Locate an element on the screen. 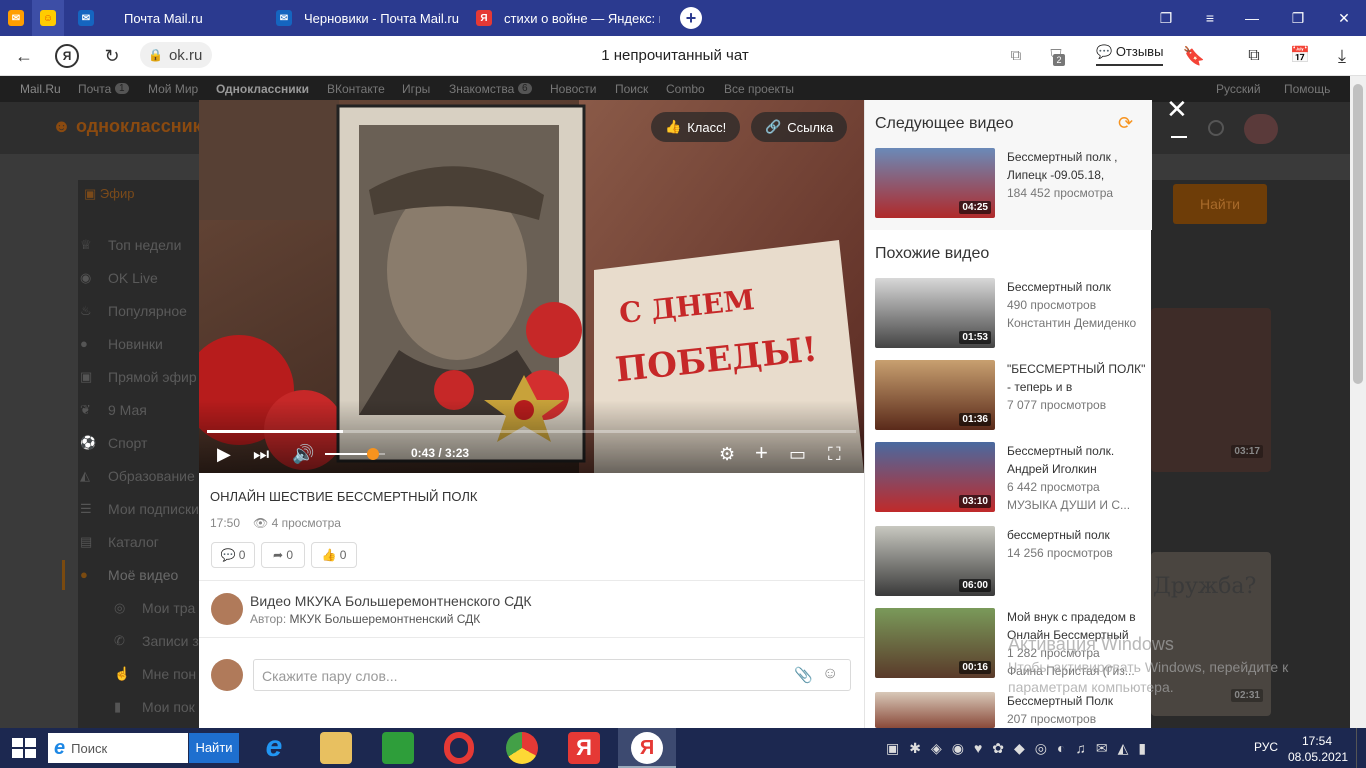  tray-icons: ▣✱◈◉♥✿◆◎◐♫✉◭▮ is located at coordinates (1021, 748).